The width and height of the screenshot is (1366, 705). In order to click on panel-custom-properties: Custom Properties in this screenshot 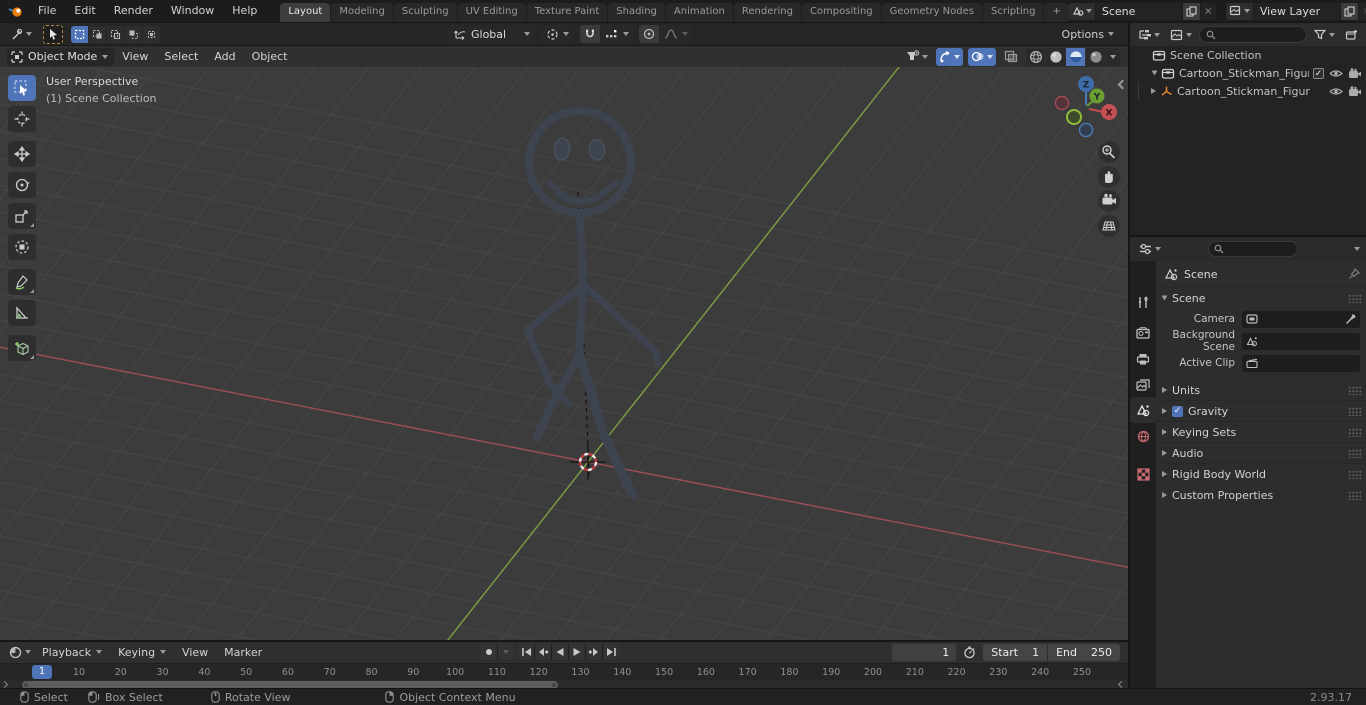, I will do `click(1261, 494)`.